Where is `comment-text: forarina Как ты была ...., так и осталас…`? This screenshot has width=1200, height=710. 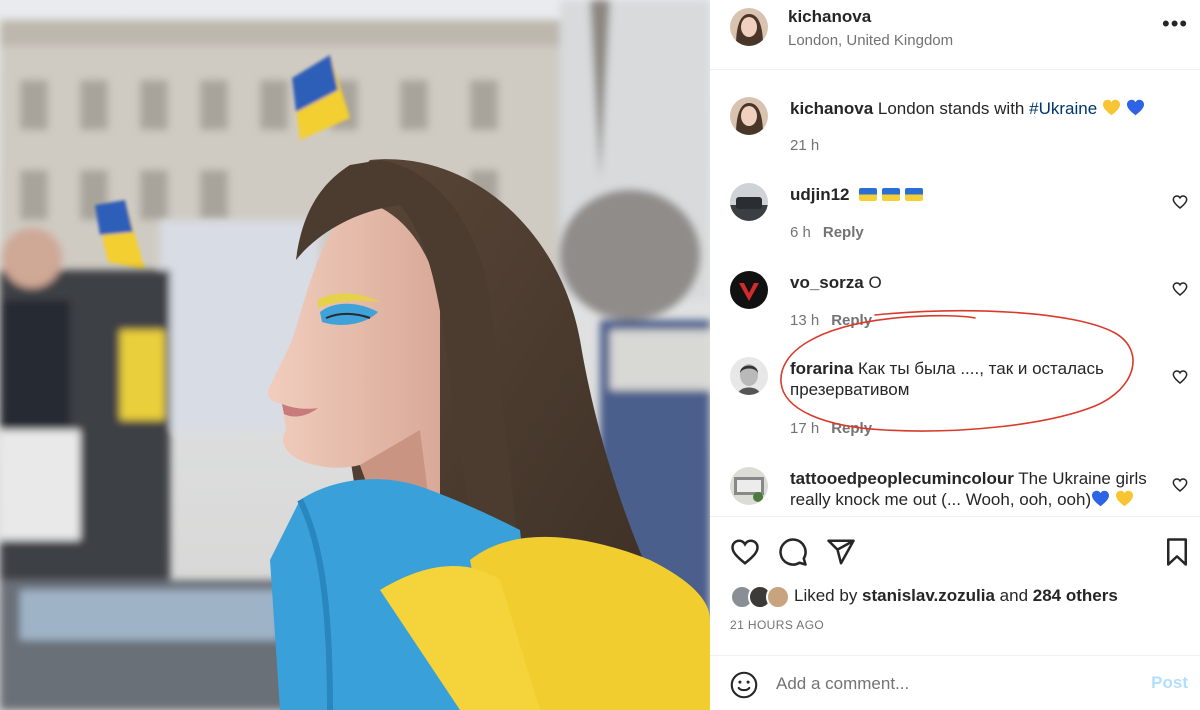 comment-text: forarina Как ты была ...., так и осталас… is located at coordinates (970, 379).